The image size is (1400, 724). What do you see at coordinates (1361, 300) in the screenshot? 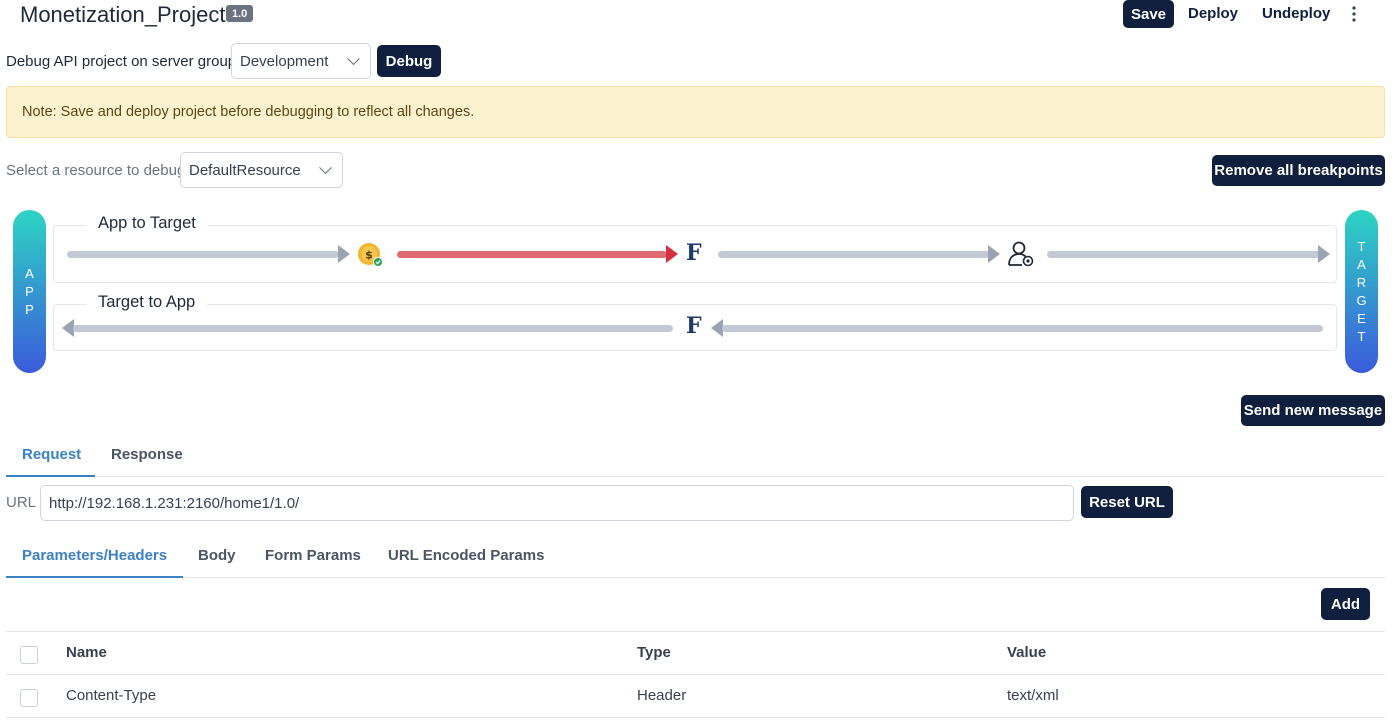
I see `target-letter: G` at bounding box center [1361, 300].